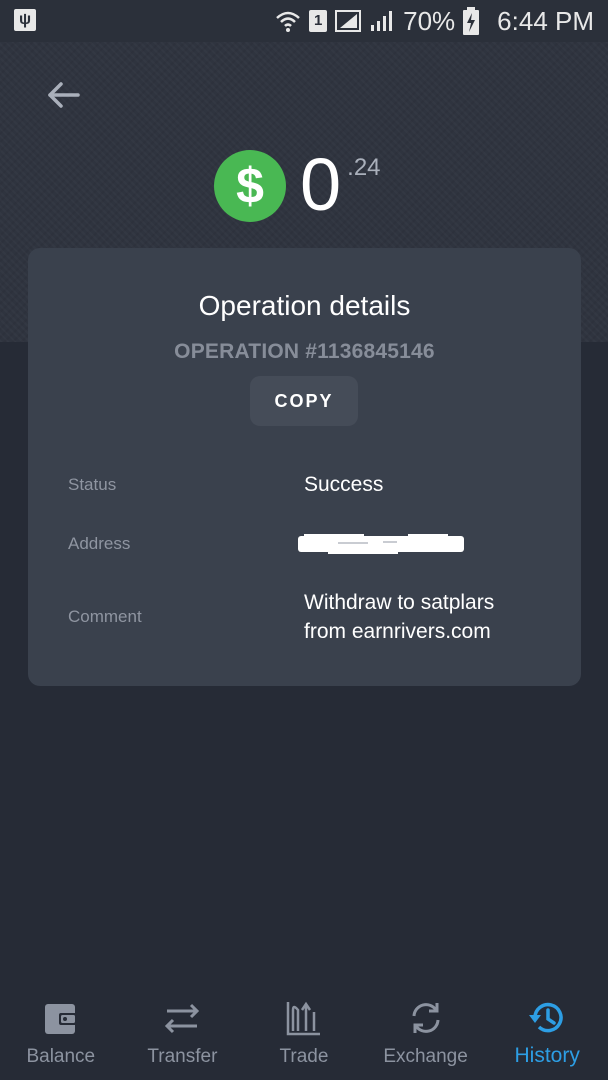 This screenshot has width=608, height=1080. Describe the element at coordinates (426, 1035) in the screenshot. I see `nav-exchange: Exchange` at that location.